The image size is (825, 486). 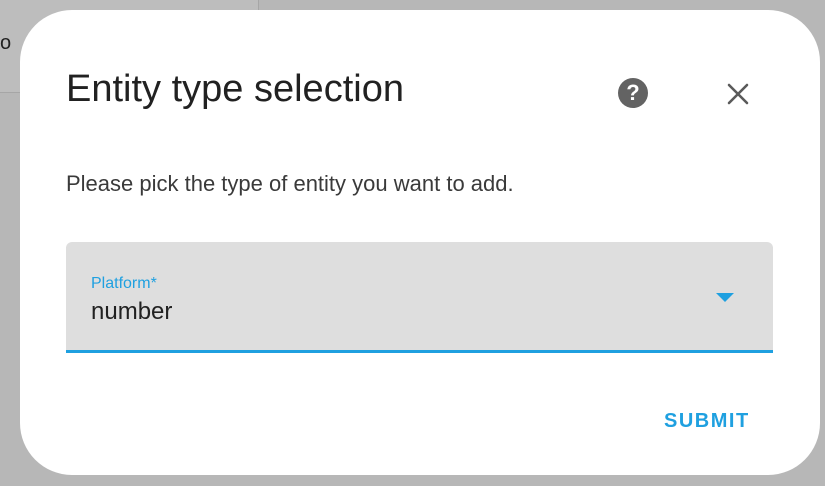 I want to click on submit-button: SUBMIT, so click(x=707, y=421).